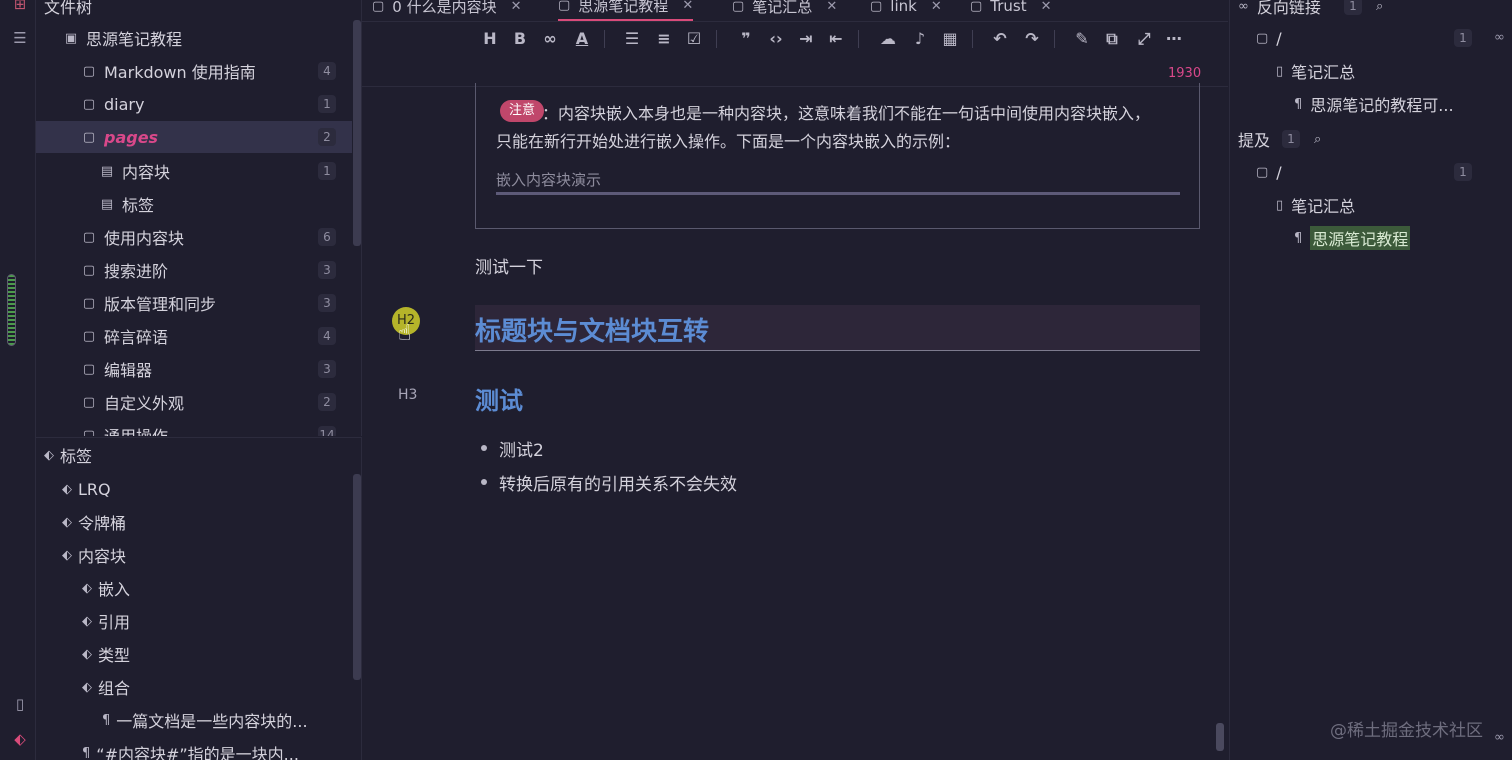 The height and width of the screenshot is (760, 1512). Describe the element at coordinates (447, 10) in the screenshot. I see `tab-0: ▢ 0 什么是内容块 ✕` at that location.